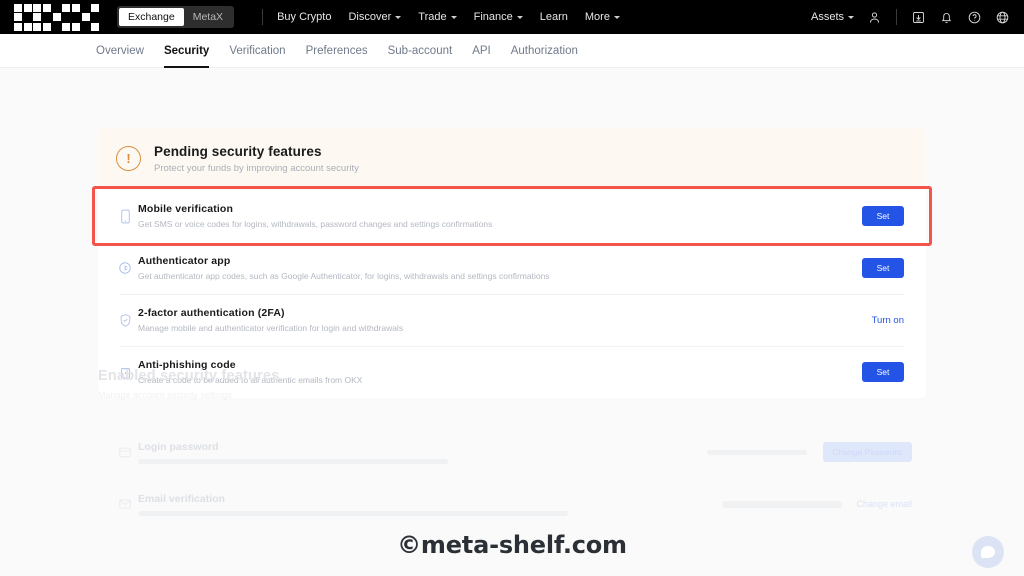 The image size is (1024, 576). Describe the element at coordinates (186, 209) in the screenshot. I see `row-title: Mobile verification` at that location.